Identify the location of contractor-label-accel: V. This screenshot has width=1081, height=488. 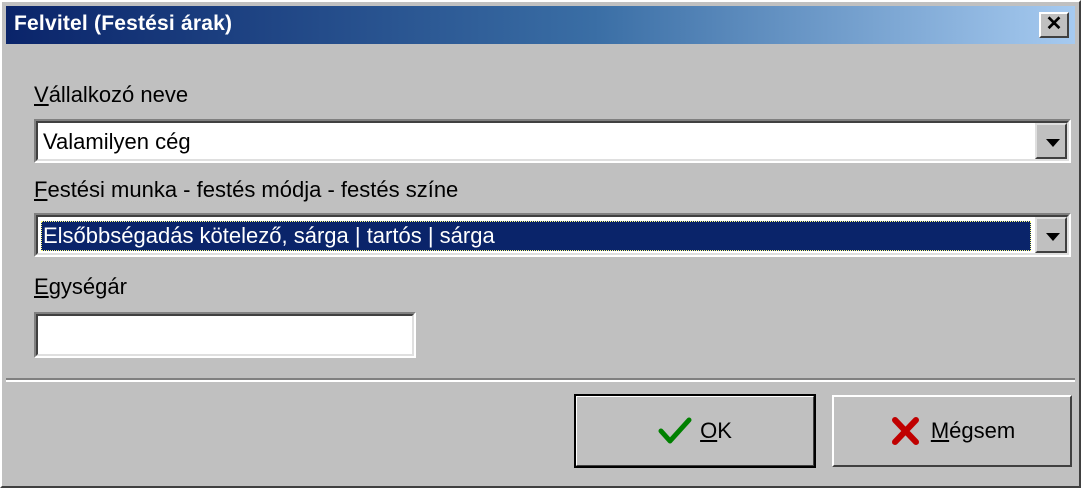
(41, 94).